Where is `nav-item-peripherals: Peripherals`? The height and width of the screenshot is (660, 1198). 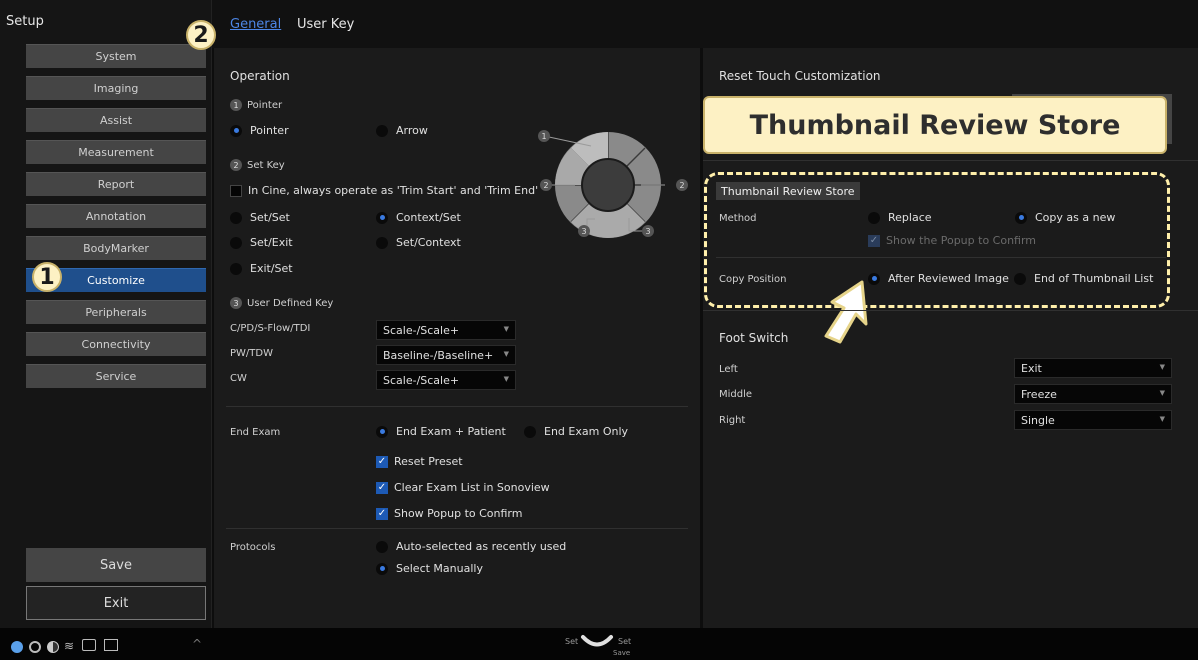 nav-item-peripherals: Peripherals is located at coordinates (116, 312).